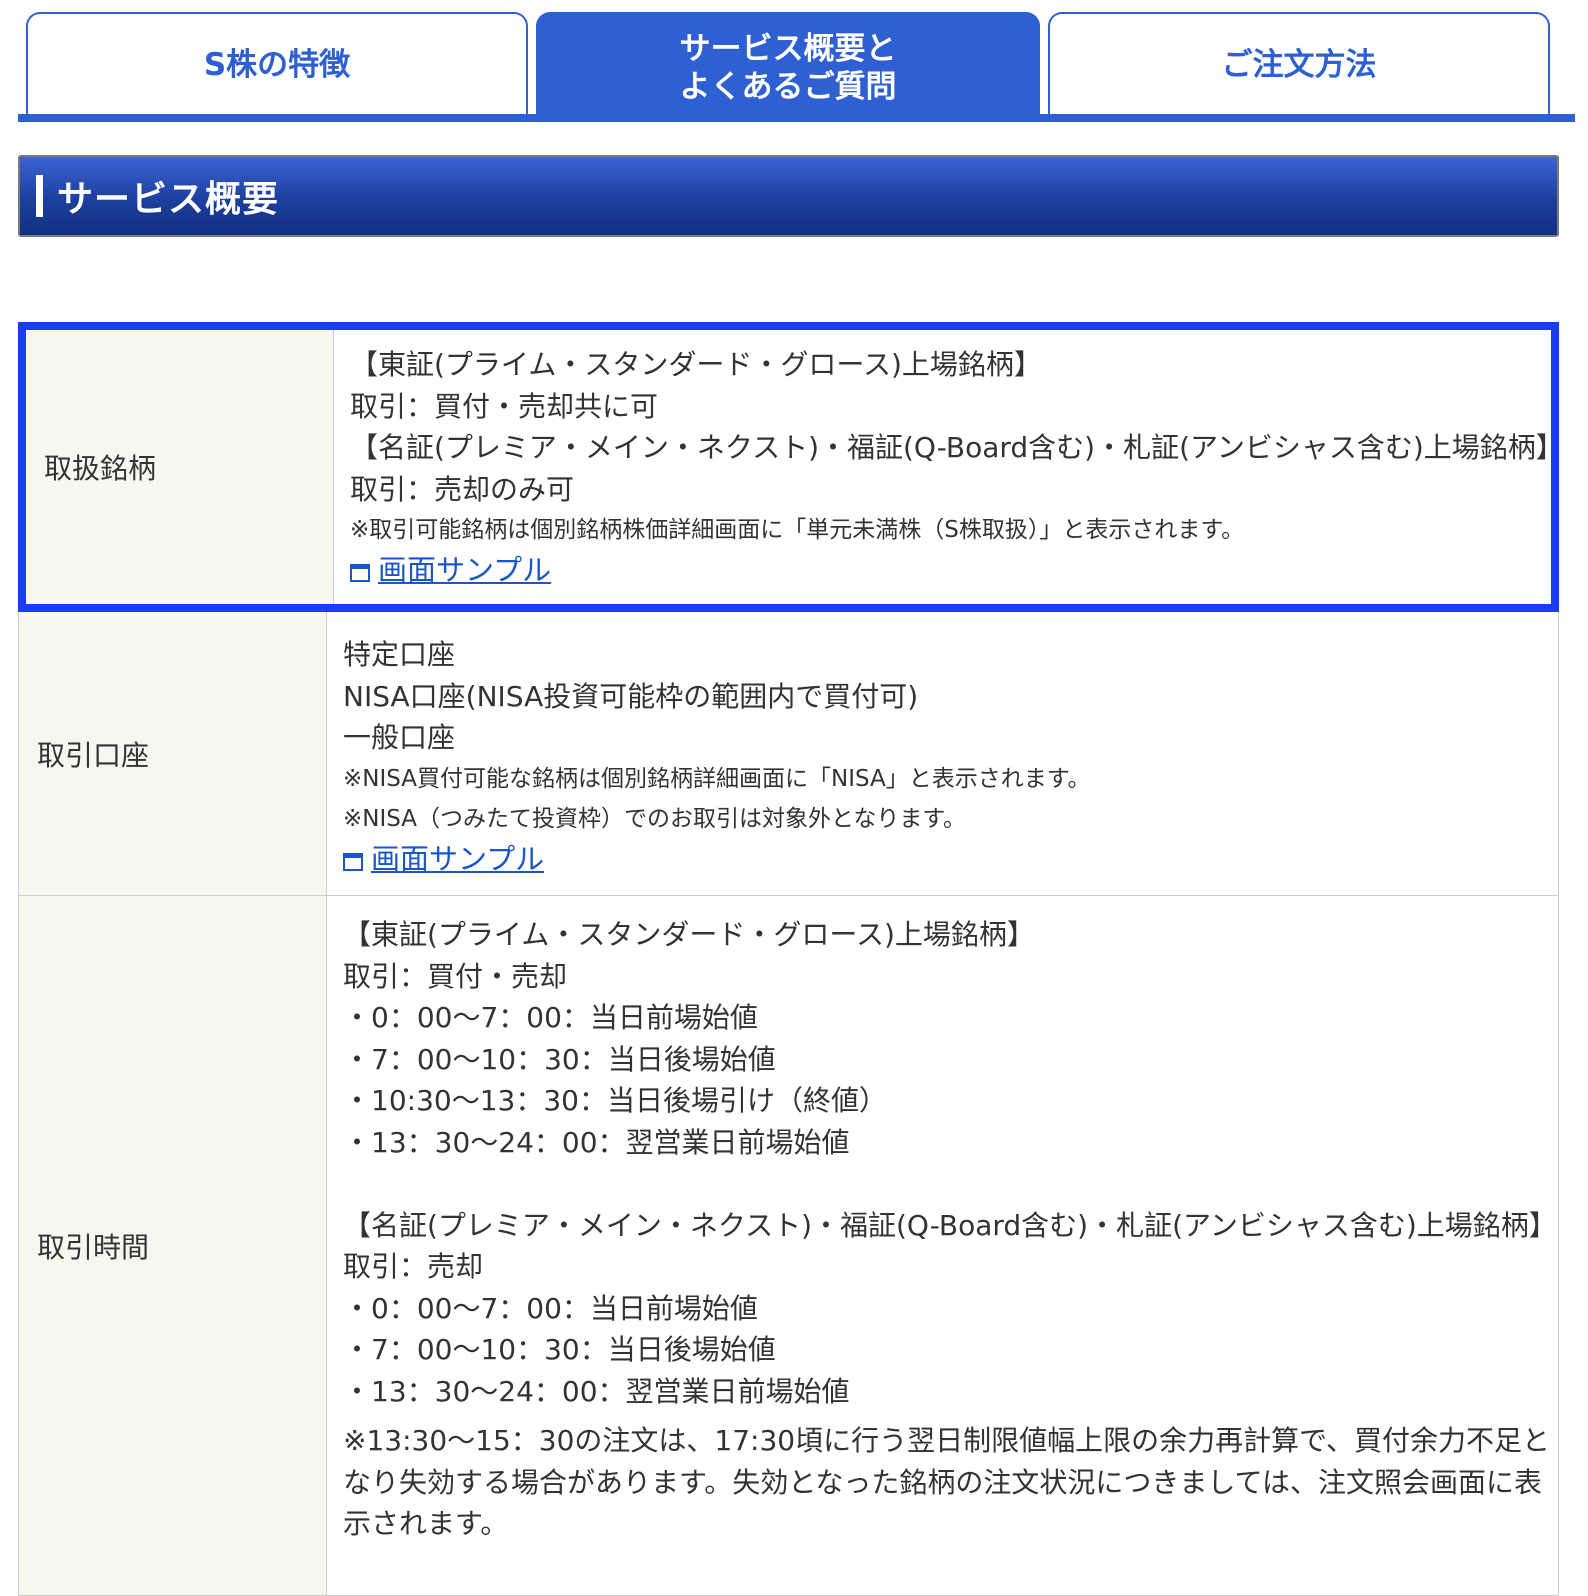 This screenshot has width=1588, height=1596. I want to click on content-line: 取引：買付・売却共に可, so click(504, 406).